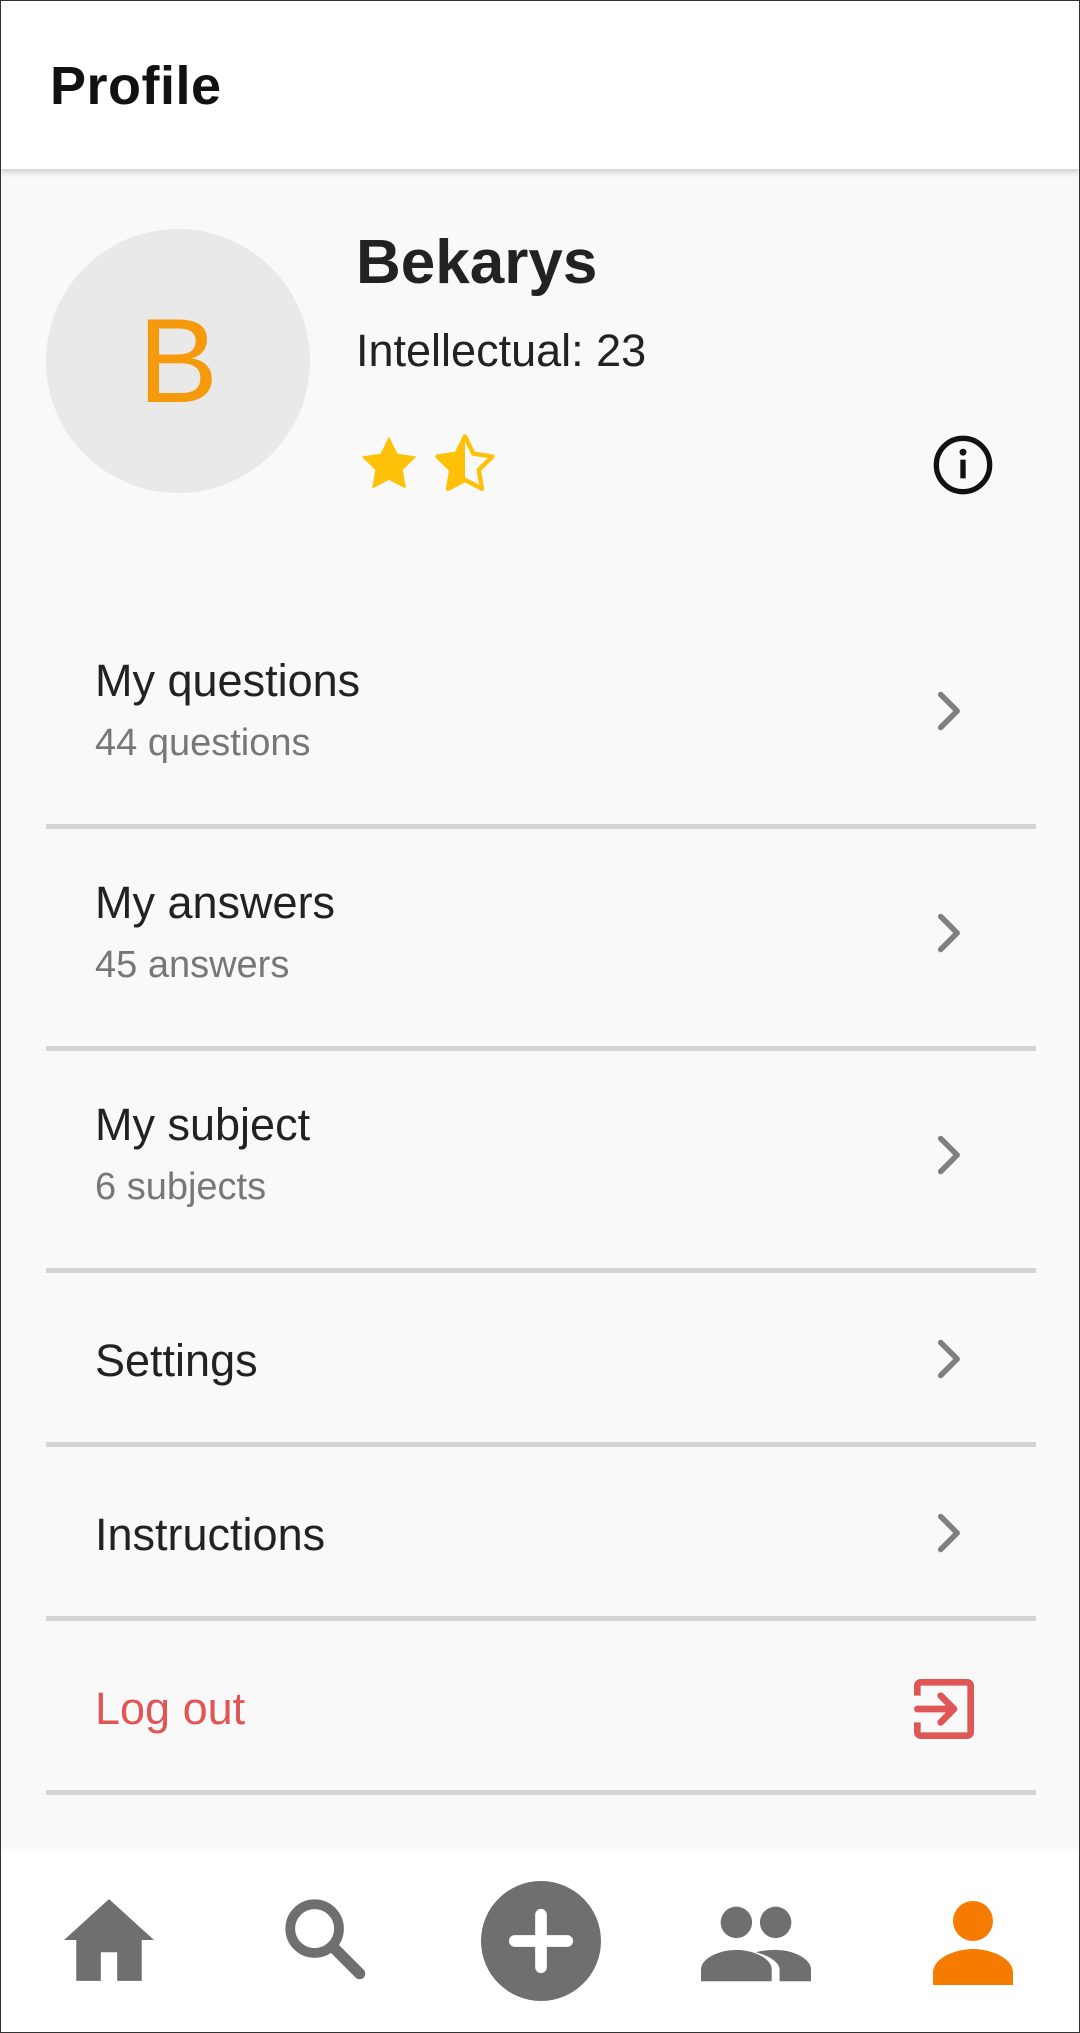  What do you see at coordinates (203, 1124) in the screenshot?
I see `menu-item-label: My subject` at bounding box center [203, 1124].